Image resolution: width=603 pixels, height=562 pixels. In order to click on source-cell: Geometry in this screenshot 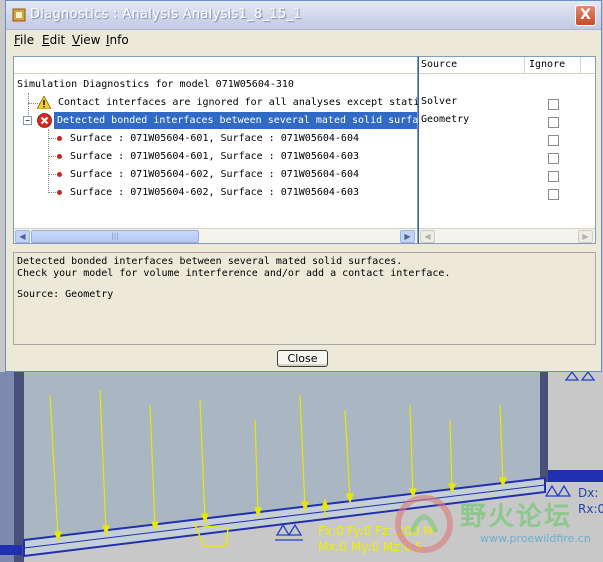, I will do `click(445, 119)`.